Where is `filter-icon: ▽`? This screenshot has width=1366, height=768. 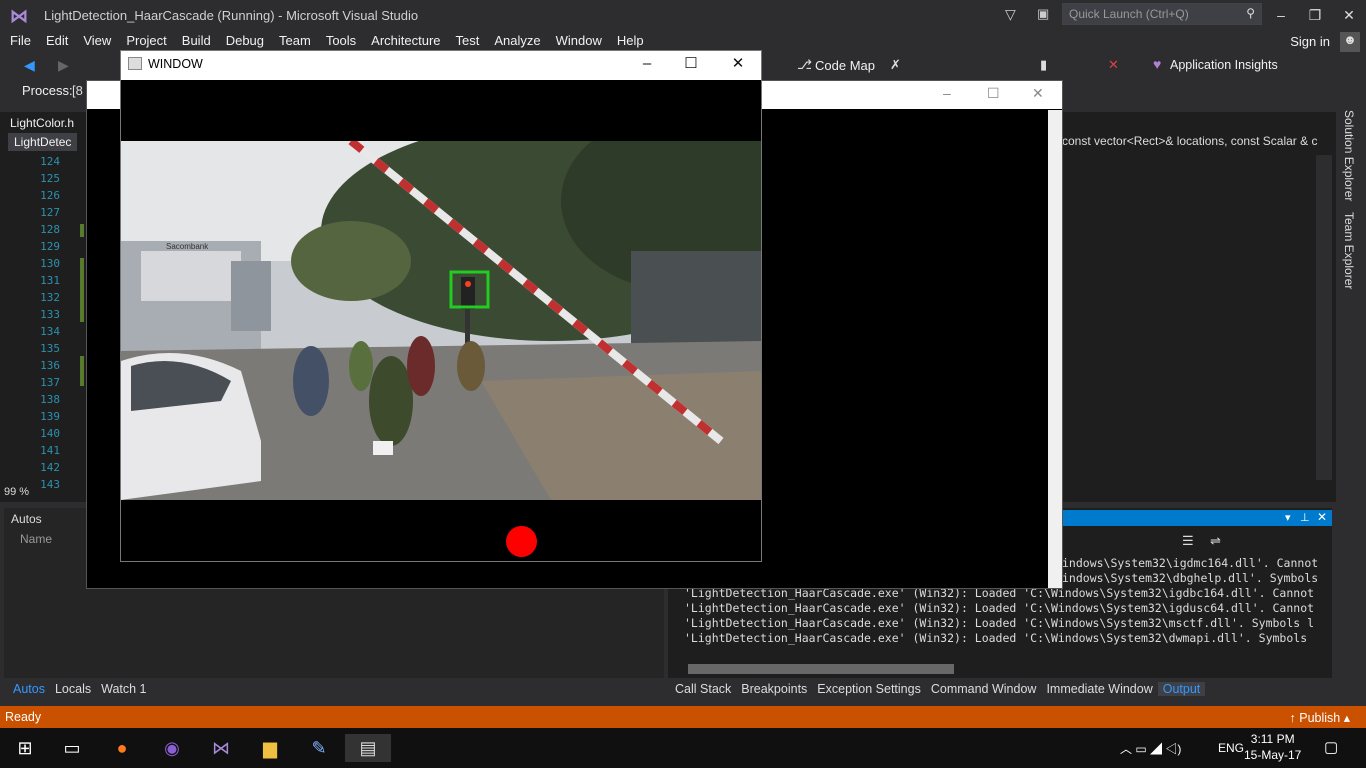 filter-icon: ▽ is located at coordinates (1010, 14).